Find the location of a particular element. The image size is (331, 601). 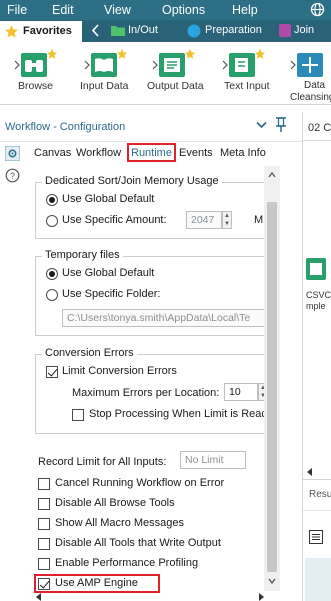

canvas-divider is located at coordinates (317, 140).